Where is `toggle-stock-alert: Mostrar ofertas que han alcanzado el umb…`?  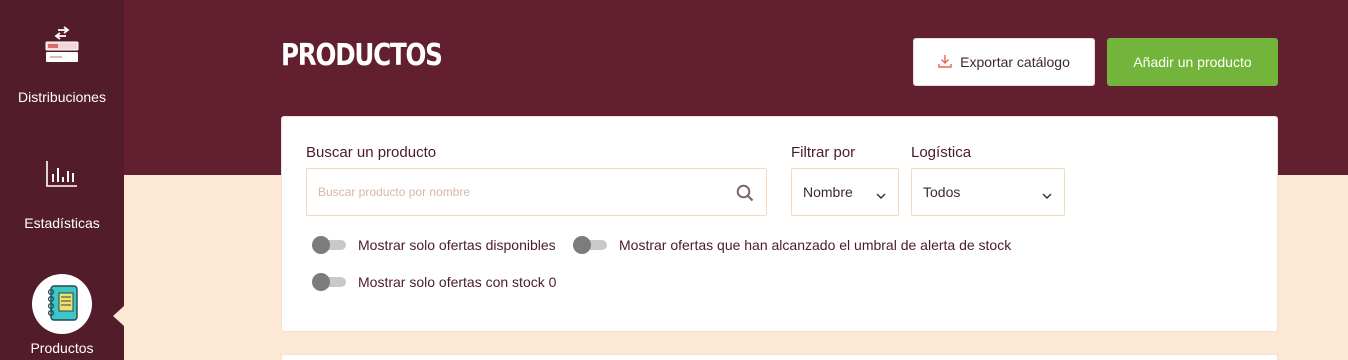
toggle-stock-alert: Mostrar ofertas que han alcanzado el umb… is located at coordinates (792, 245).